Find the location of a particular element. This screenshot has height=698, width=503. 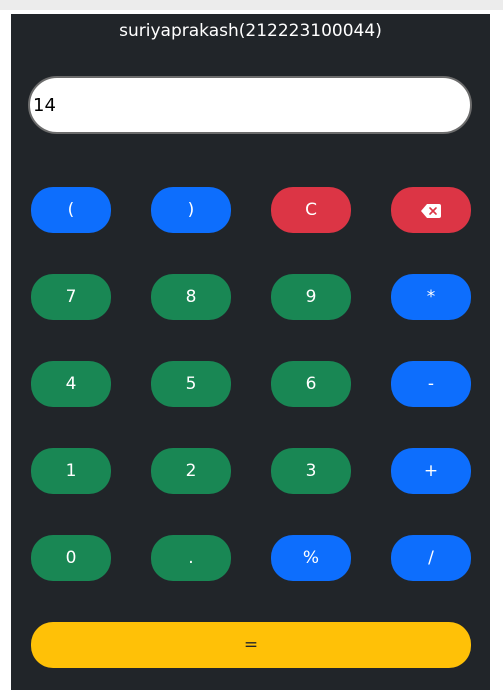

browser-top-strip is located at coordinates (251, 5).